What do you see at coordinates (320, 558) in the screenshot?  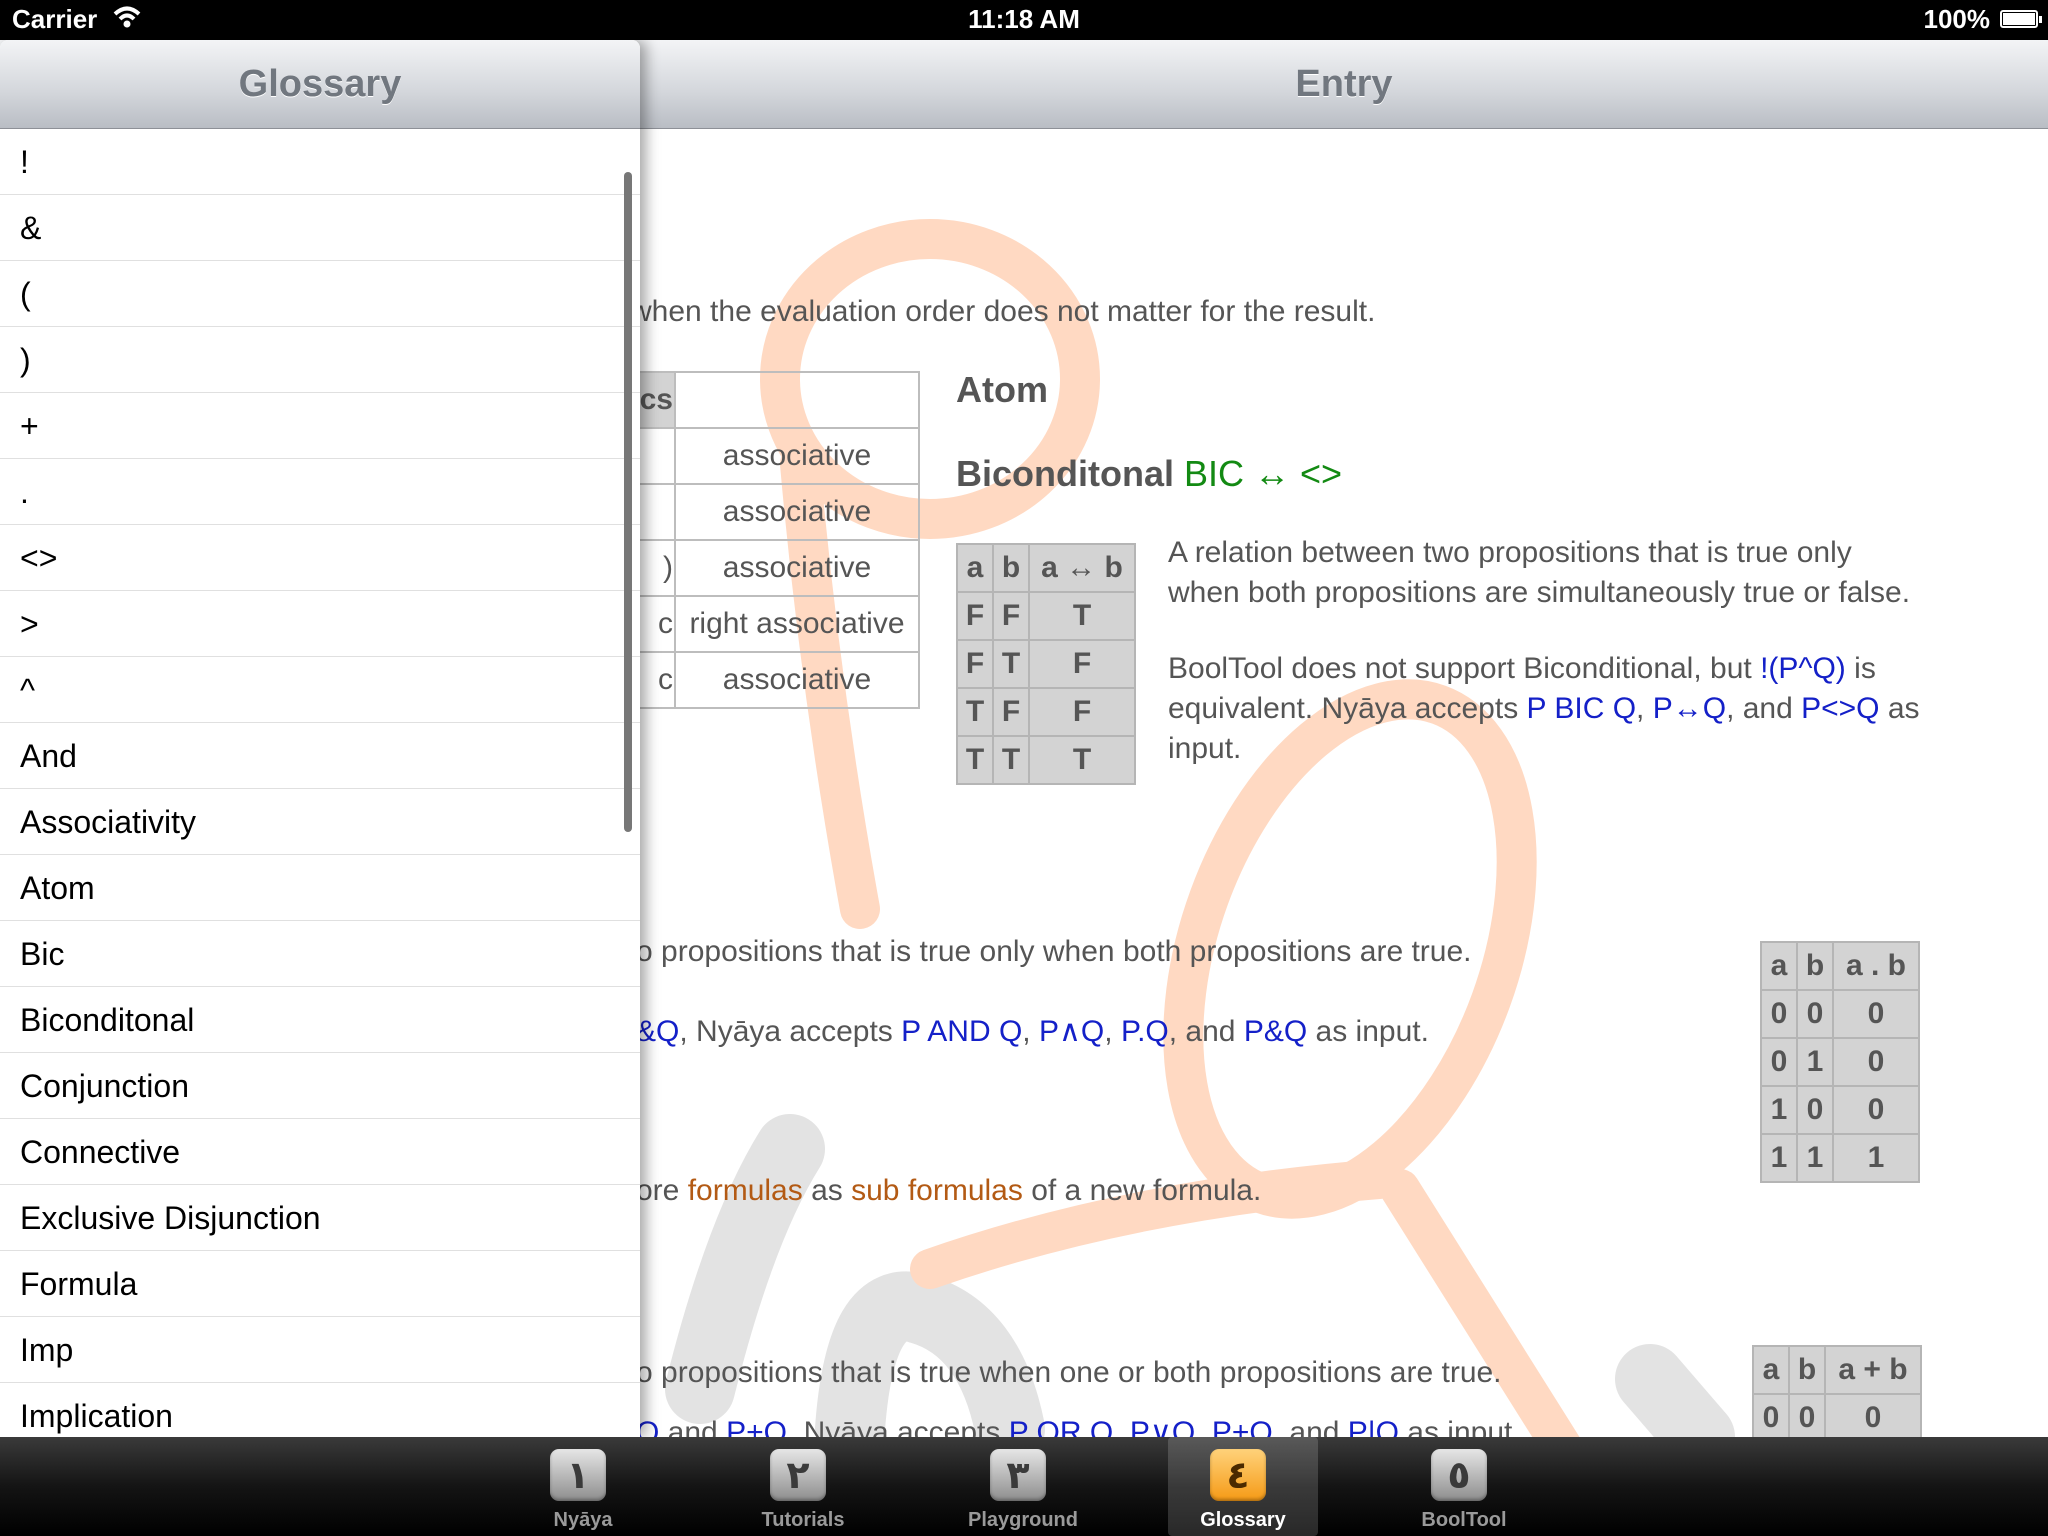 I see `glossary-item-angle-brackets: <>` at bounding box center [320, 558].